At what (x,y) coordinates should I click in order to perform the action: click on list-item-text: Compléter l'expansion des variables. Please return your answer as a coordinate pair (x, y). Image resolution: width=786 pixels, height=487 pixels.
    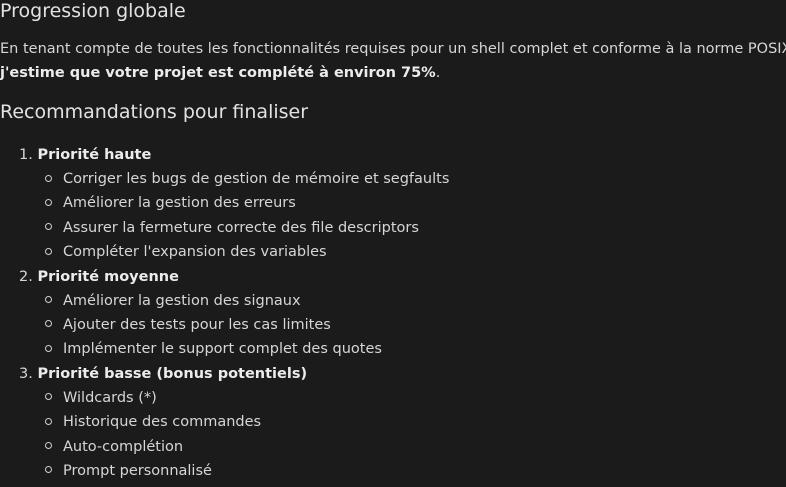
    Looking at the image, I should click on (195, 252).